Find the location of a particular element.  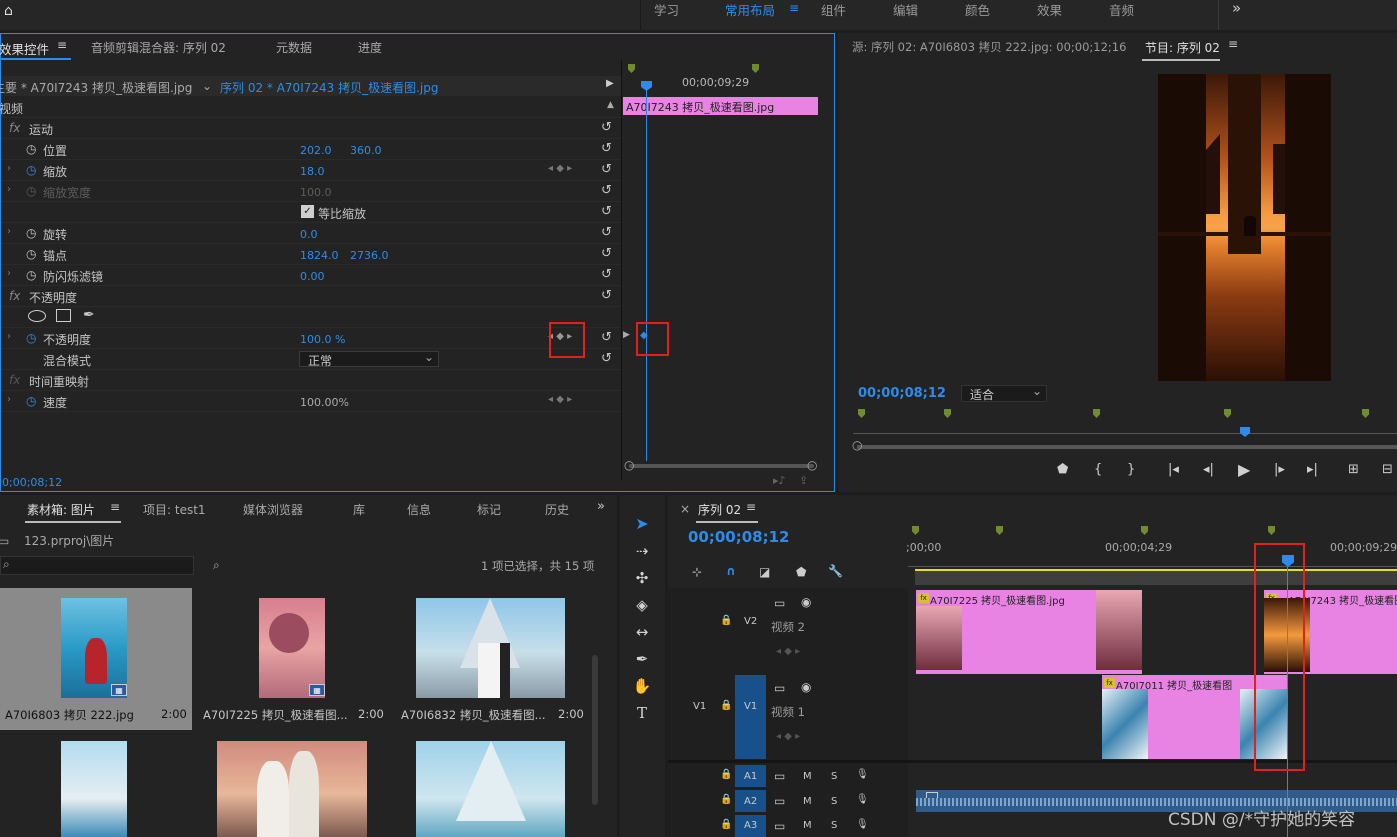

mark-out-icon: } is located at coordinates (1131, 469).